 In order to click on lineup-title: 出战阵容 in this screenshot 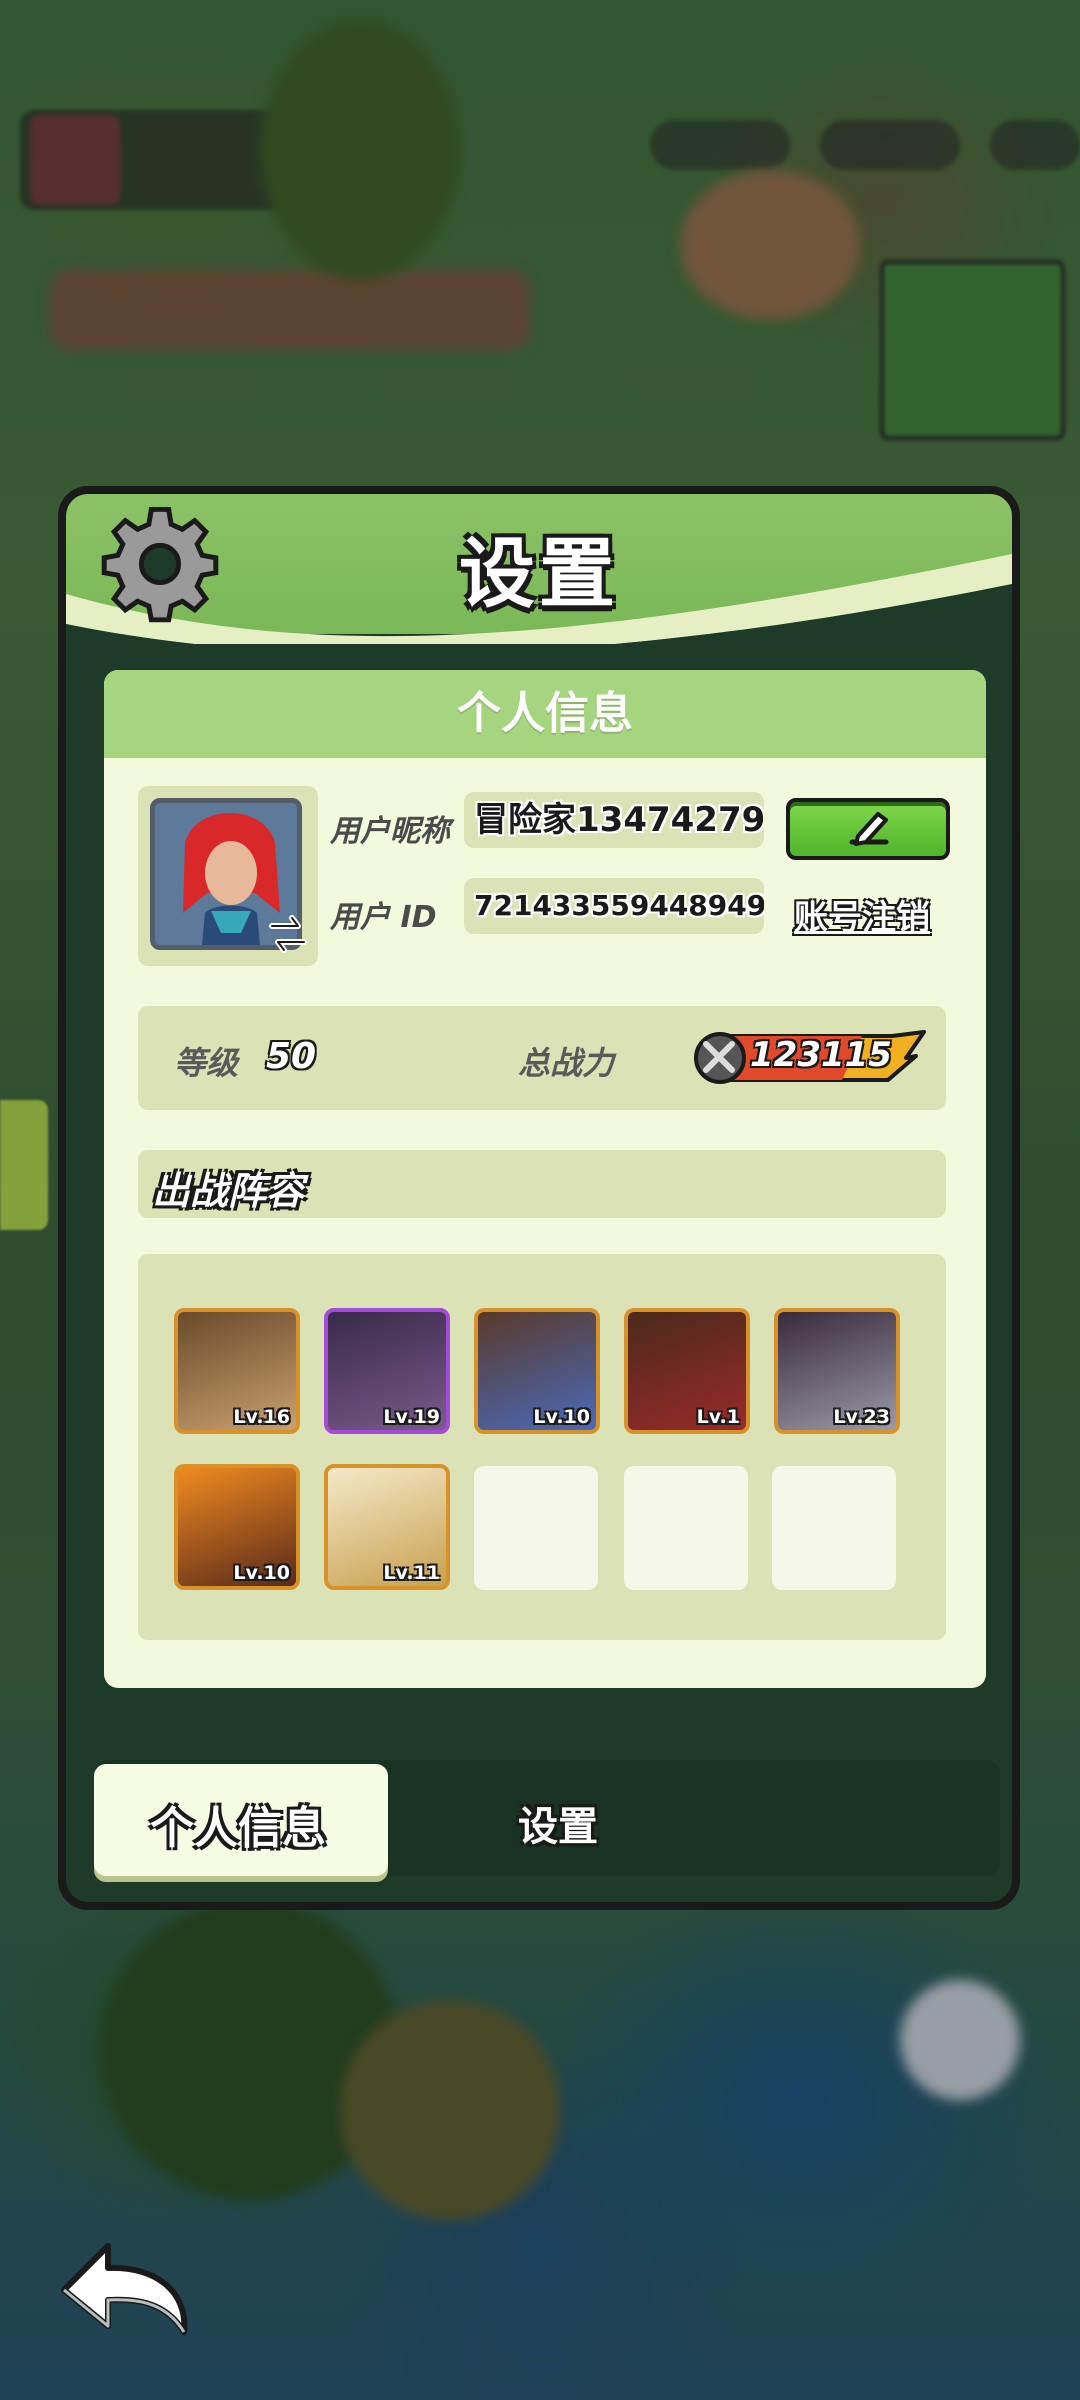, I will do `click(228, 1191)`.